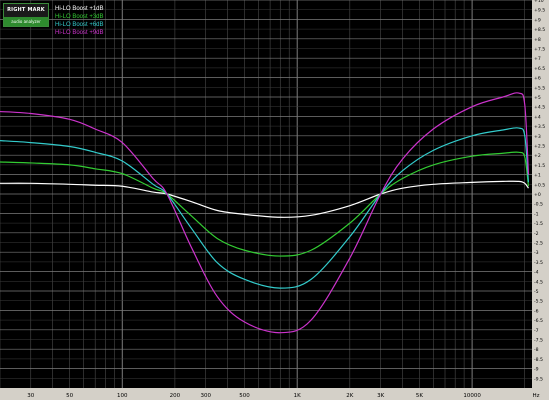 This screenshot has width=549, height=400. Describe the element at coordinates (26, 10) in the screenshot. I see `logo-brand-text: RIGHT MARK` at that location.